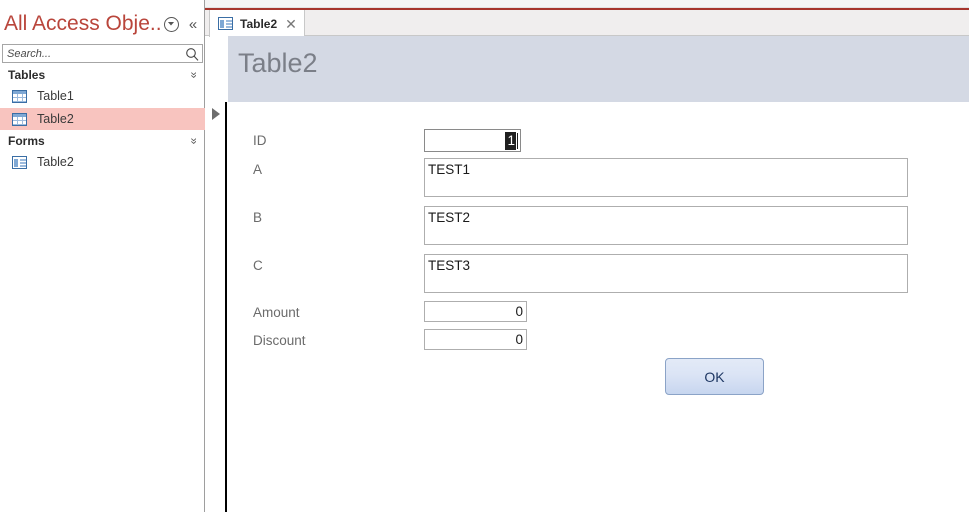 This screenshot has width=969, height=512. Describe the element at coordinates (102, 162) in the screenshot. I see `sidebar-item-form-table2: Table2` at that location.